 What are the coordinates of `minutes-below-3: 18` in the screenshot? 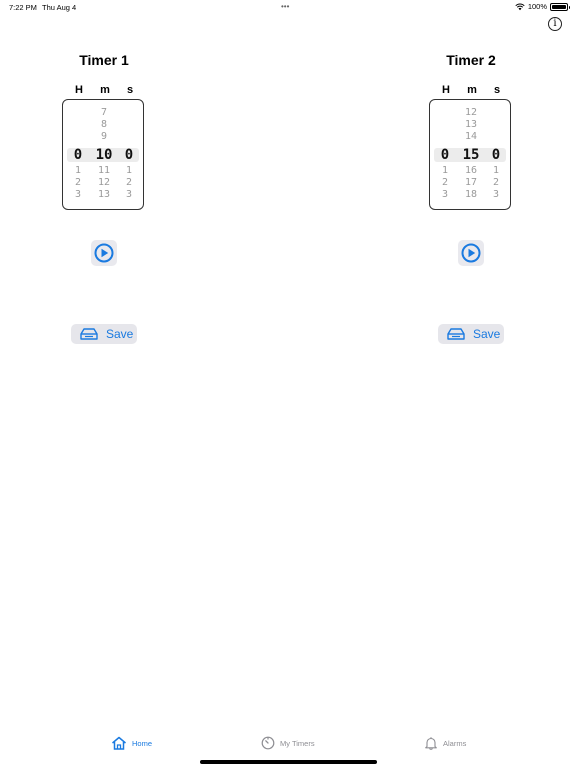 It's located at (471, 194).